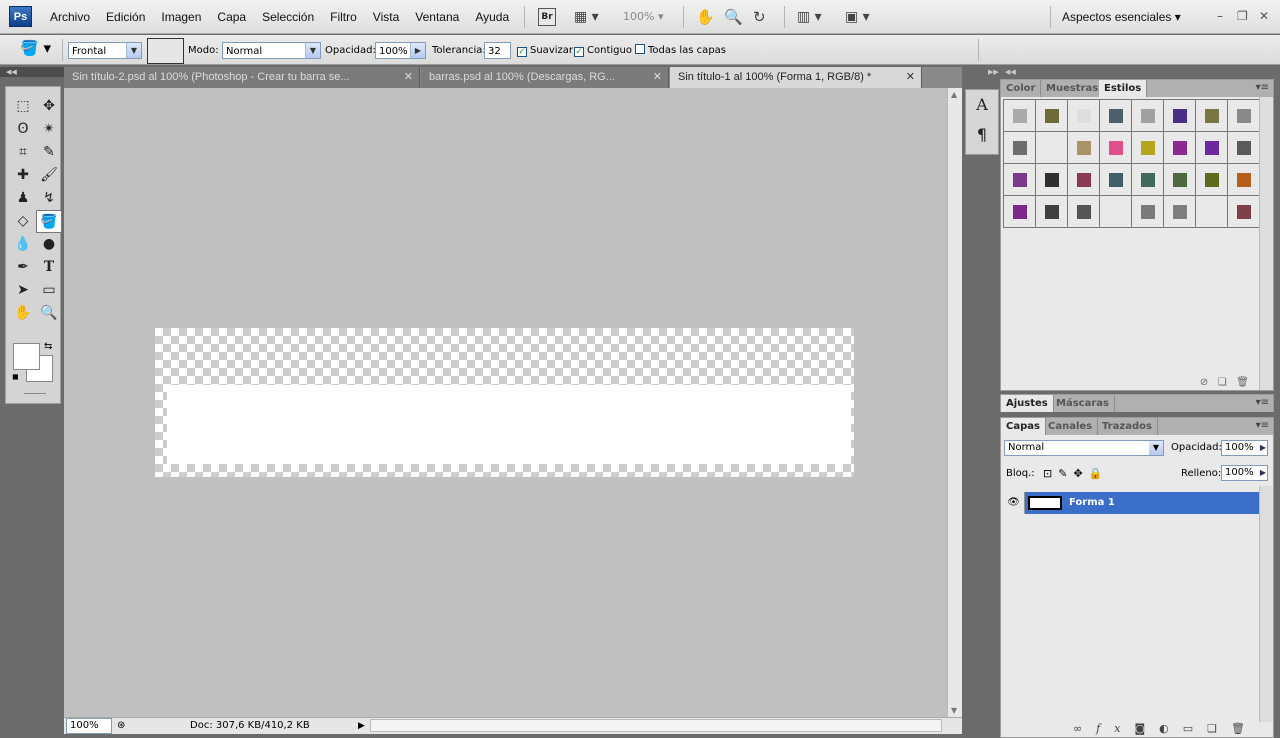 This screenshot has width=1280, height=738. Describe the element at coordinates (982, 105) in the screenshot. I see `character-panel-icon: A` at that location.